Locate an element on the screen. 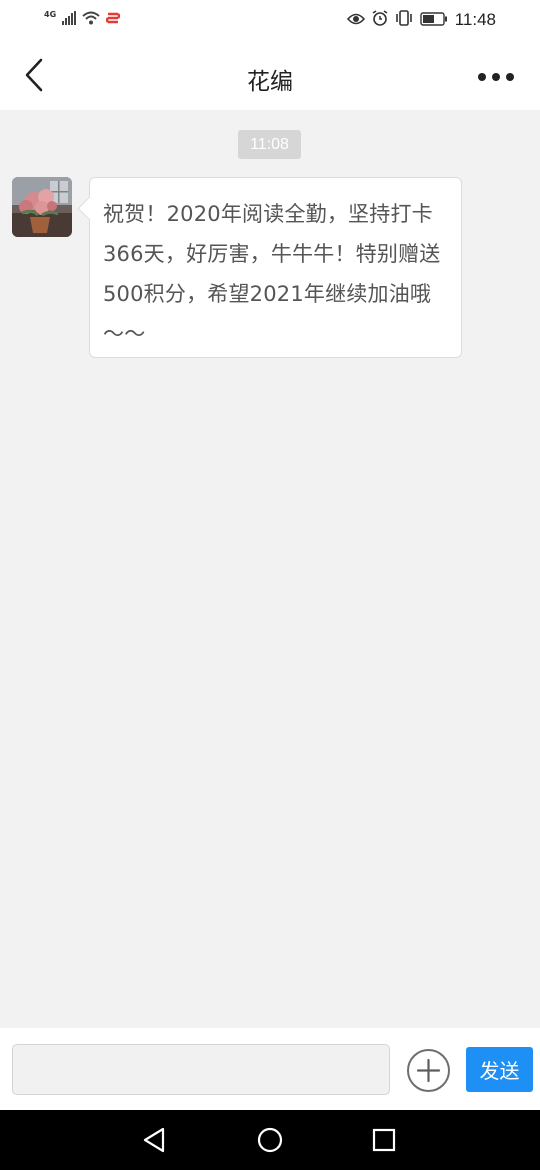  flower-avatar-icon is located at coordinates (42, 207).